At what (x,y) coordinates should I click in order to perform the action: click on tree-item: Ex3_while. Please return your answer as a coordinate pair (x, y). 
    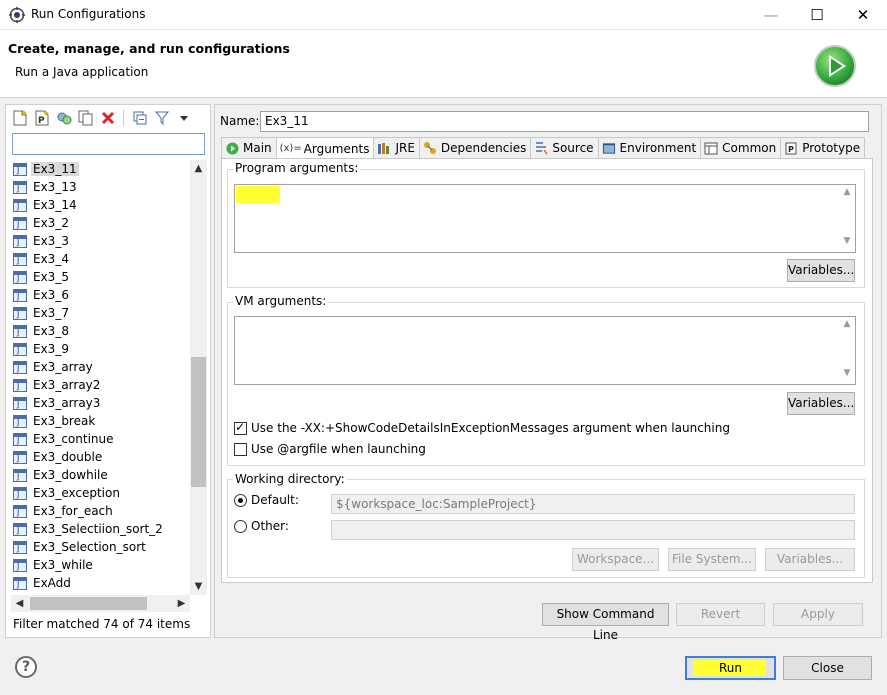
    Looking at the image, I should click on (103, 565).